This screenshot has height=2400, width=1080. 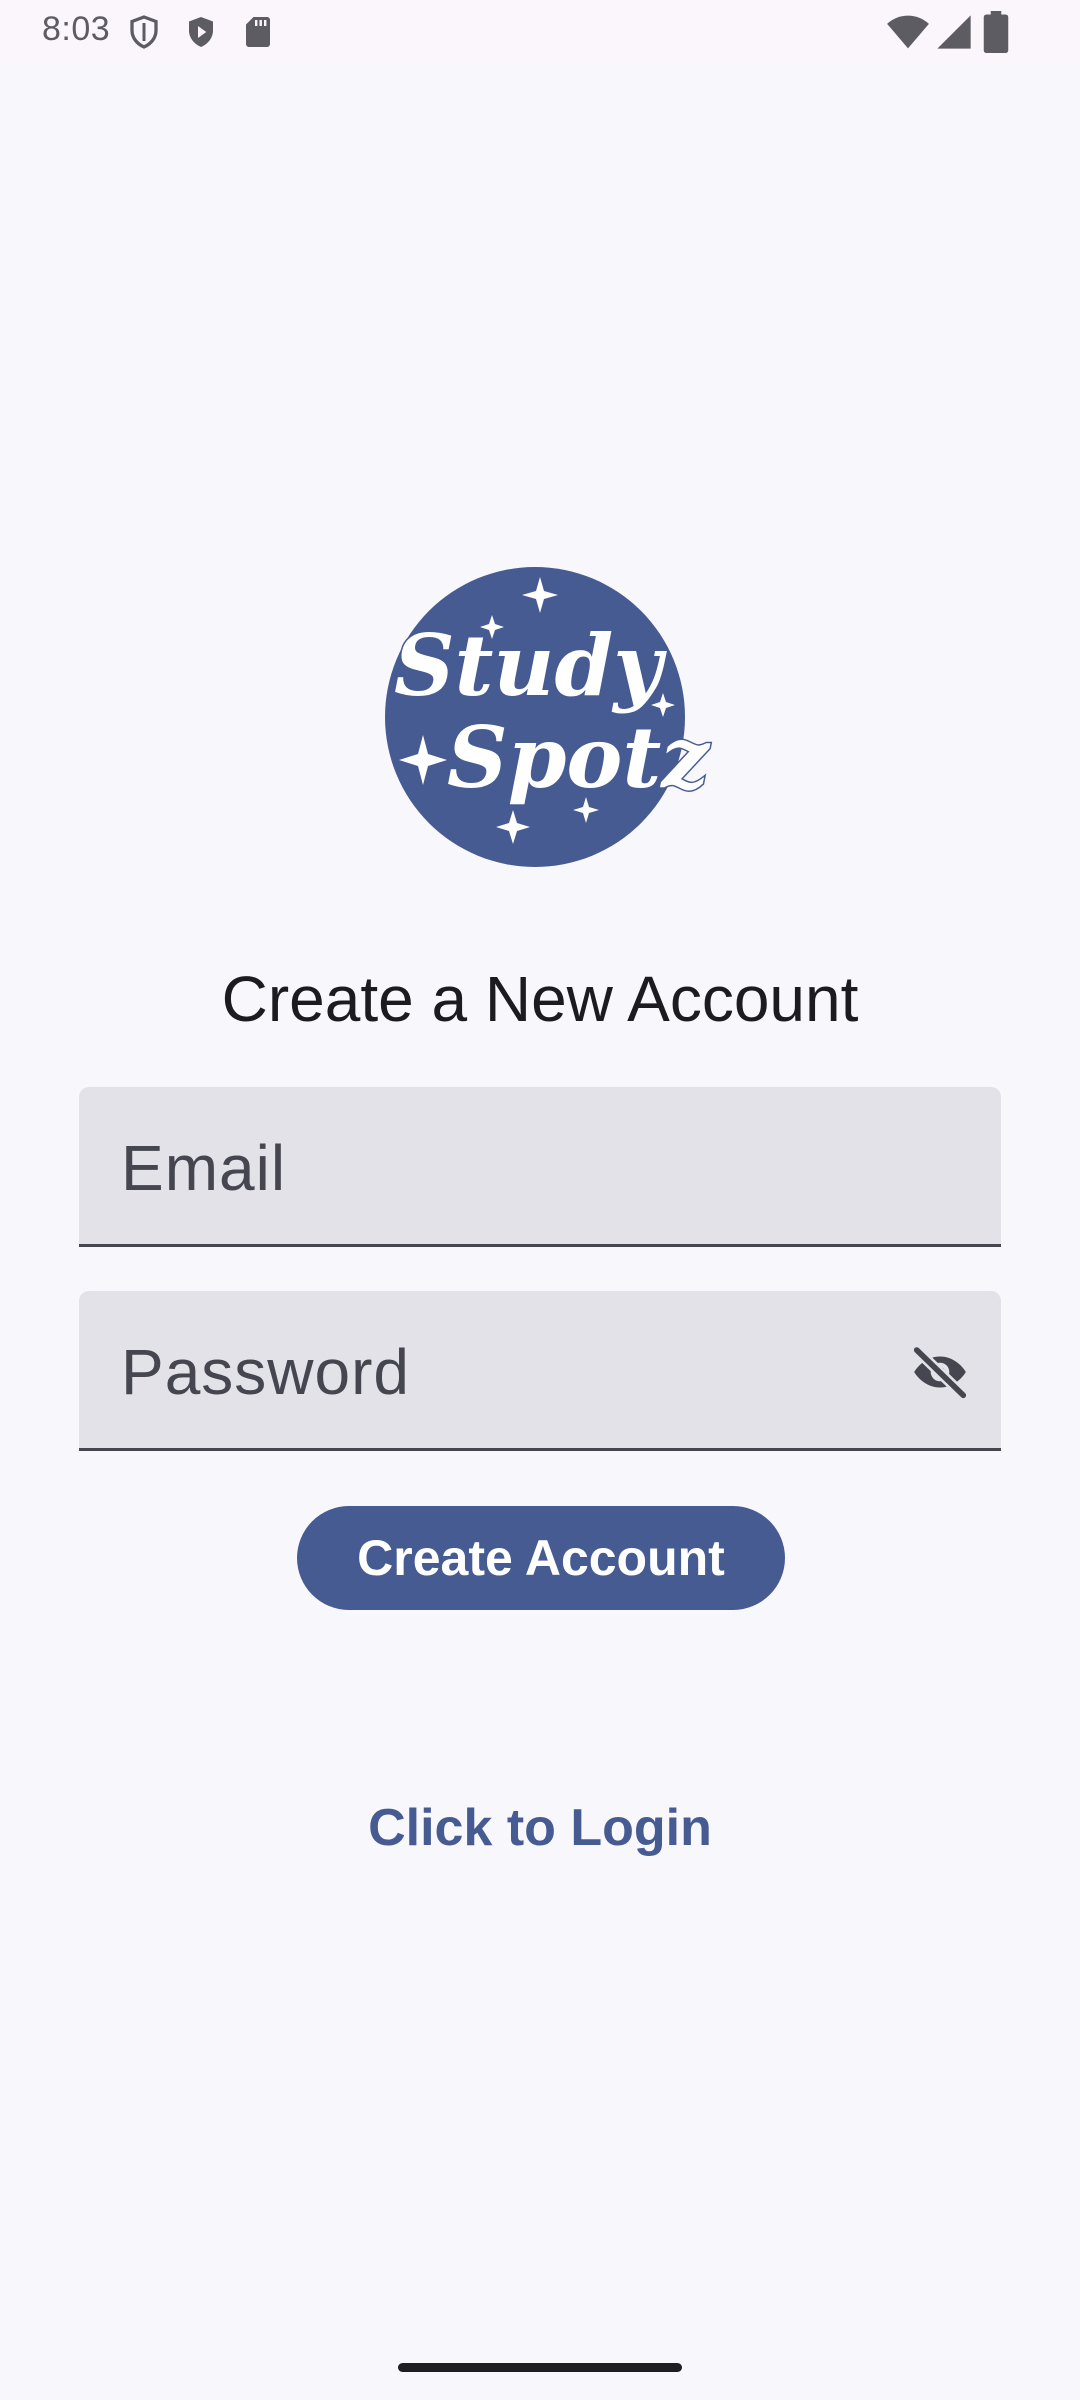 I want to click on wifi-icon, so click(x=908, y=32).